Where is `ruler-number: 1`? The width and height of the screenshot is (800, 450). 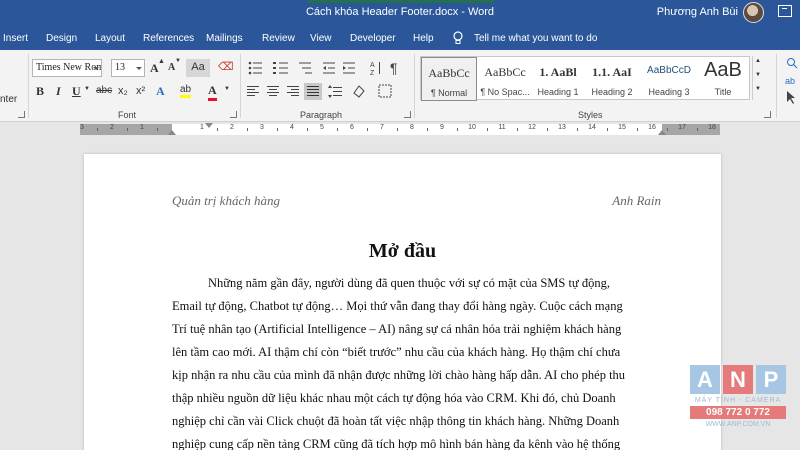 ruler-number: 1 is located at coordinates (202, 127).